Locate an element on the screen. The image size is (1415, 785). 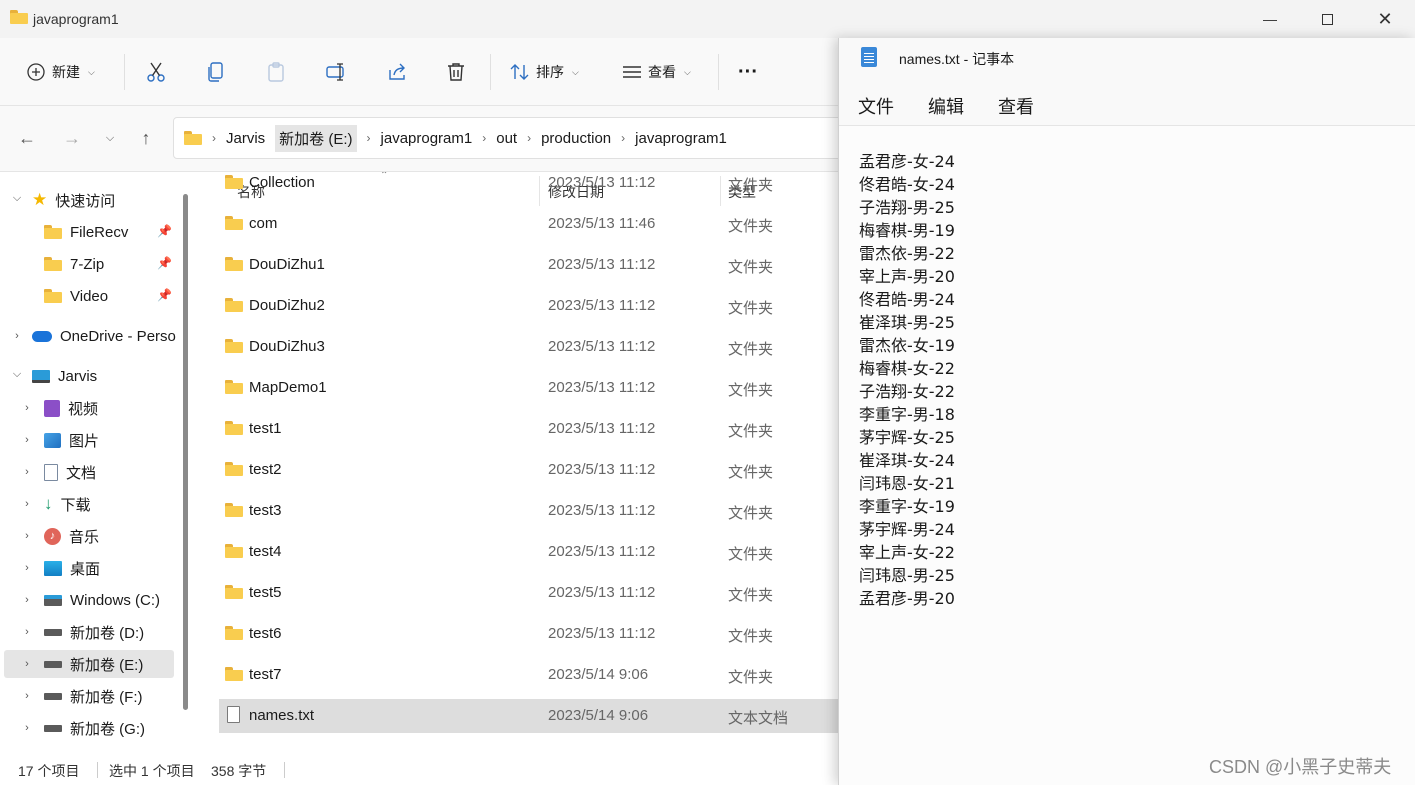
sidebar-item-drive-d: 新加卷 (D:) is located at coordinates (94, 632).